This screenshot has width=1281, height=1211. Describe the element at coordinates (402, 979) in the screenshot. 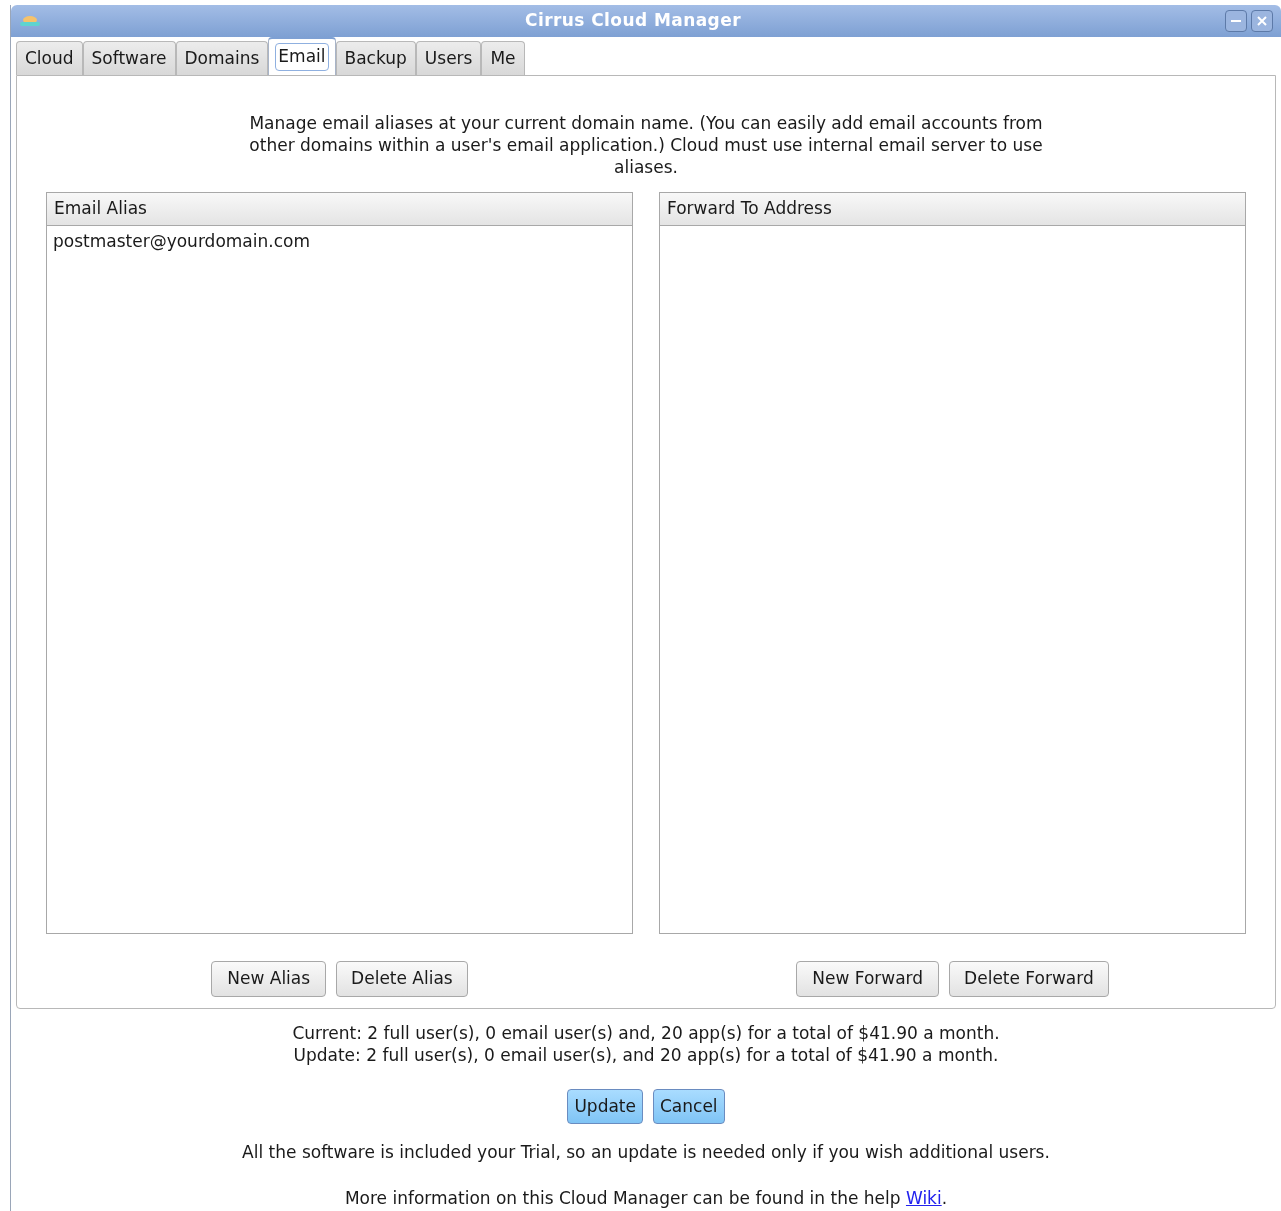

I see `list-action-button: Delete Alias` at that location.